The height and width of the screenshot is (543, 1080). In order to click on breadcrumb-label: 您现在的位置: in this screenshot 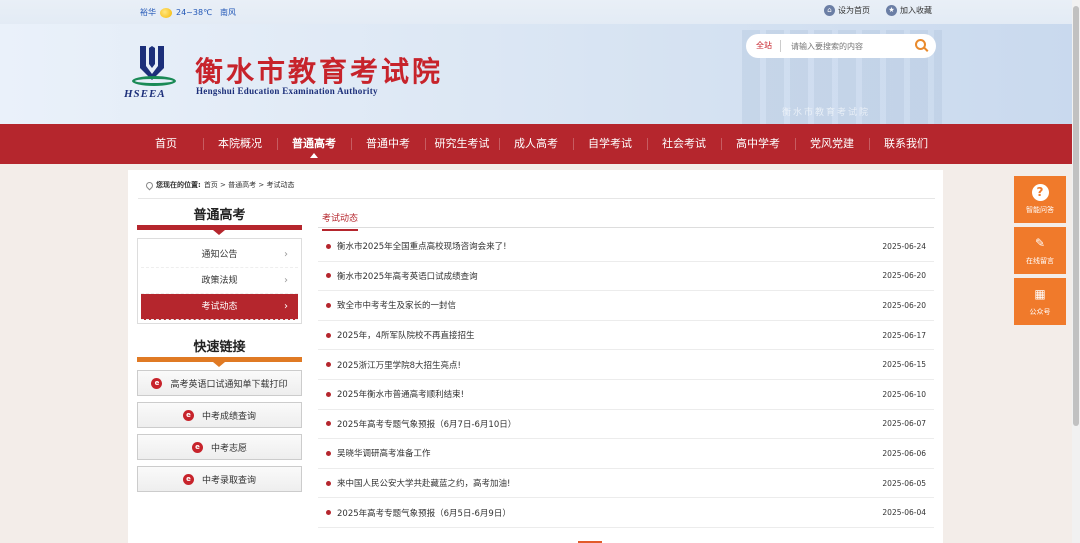, I will do `click(178, 185)`.